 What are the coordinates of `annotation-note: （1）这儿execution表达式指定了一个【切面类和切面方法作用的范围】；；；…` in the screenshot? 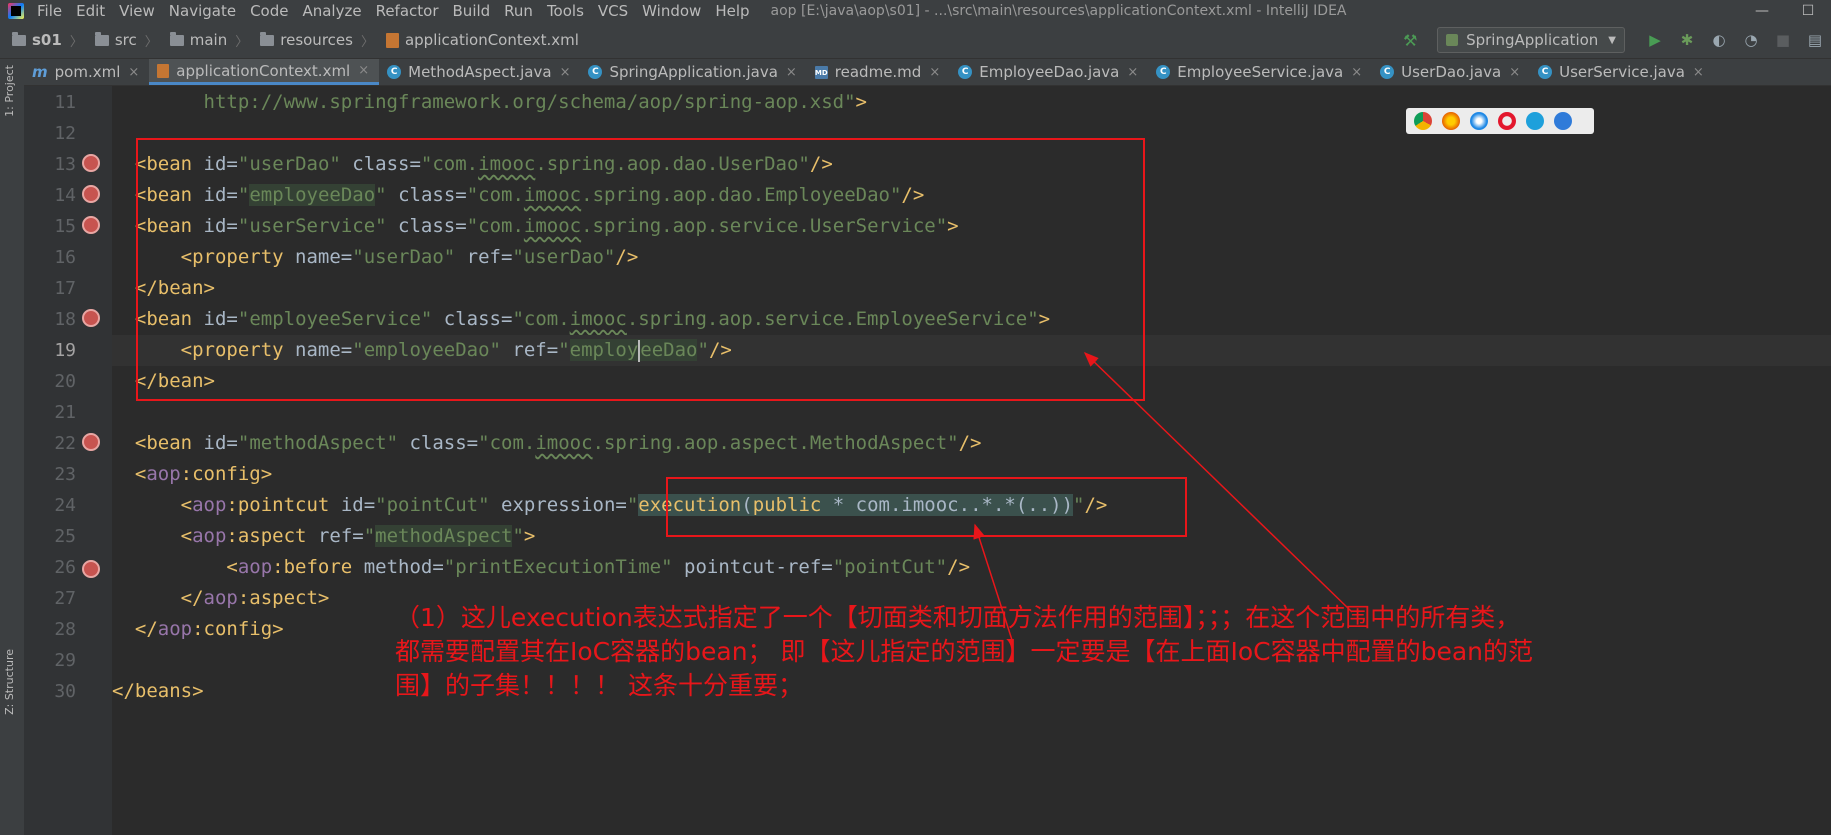 It's located at (964, 651).